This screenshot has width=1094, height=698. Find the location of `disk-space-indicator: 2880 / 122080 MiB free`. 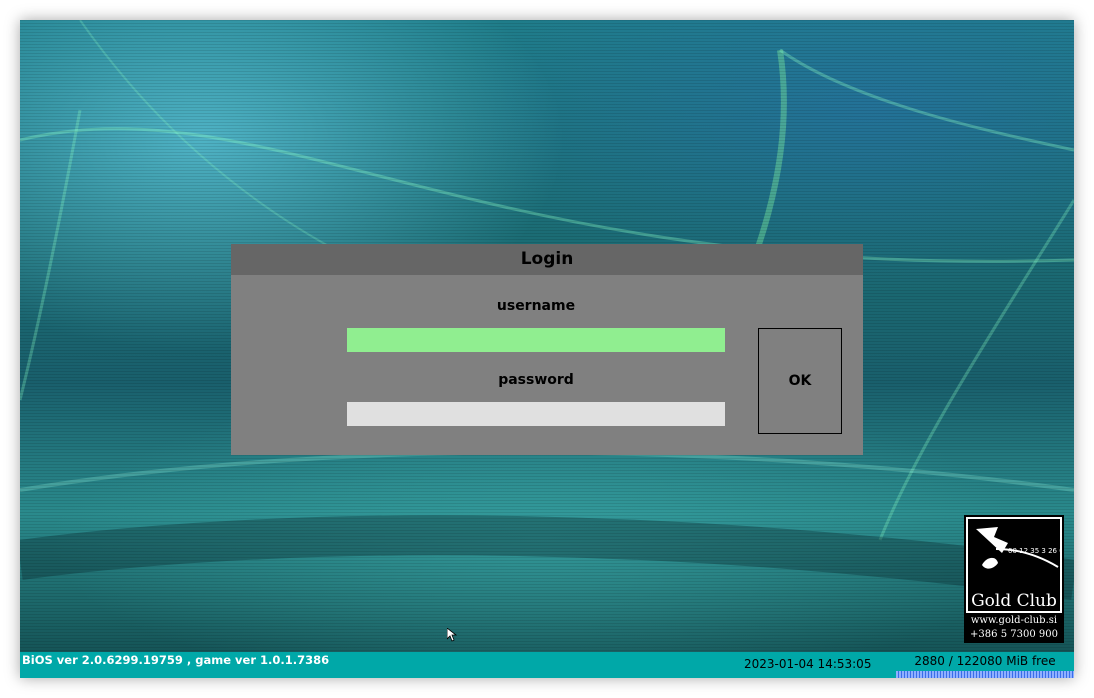

disk-space-indicator: 2880 / 122080 MiB free is located at coordinates (985, 665).